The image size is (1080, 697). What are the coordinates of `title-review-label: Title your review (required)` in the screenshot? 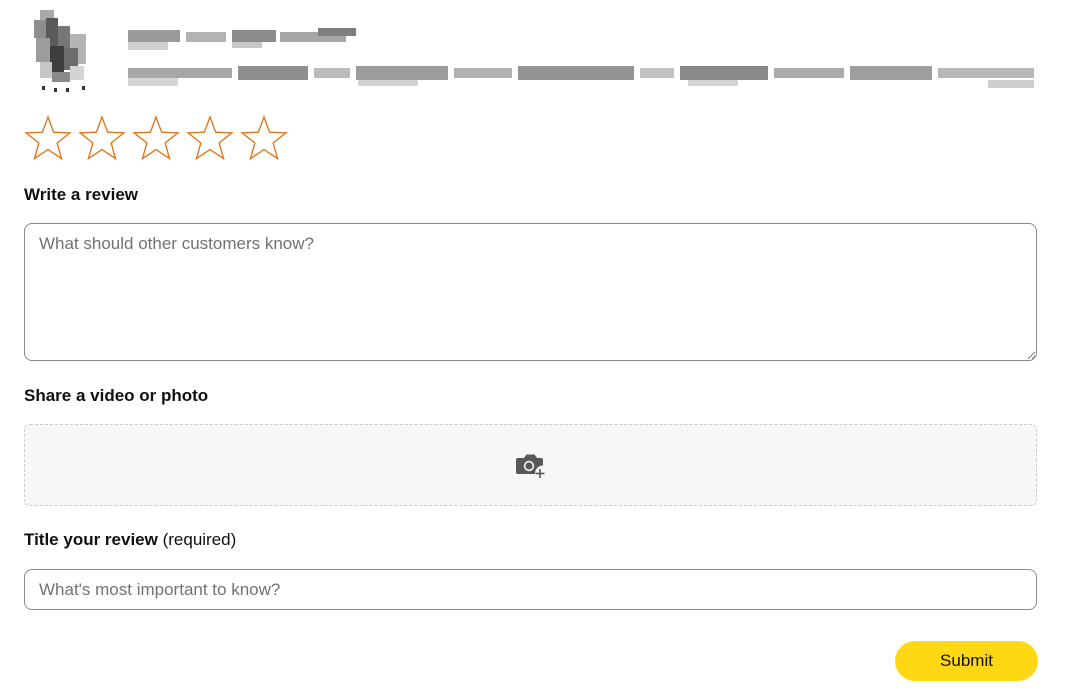 It's located at (130, 540).